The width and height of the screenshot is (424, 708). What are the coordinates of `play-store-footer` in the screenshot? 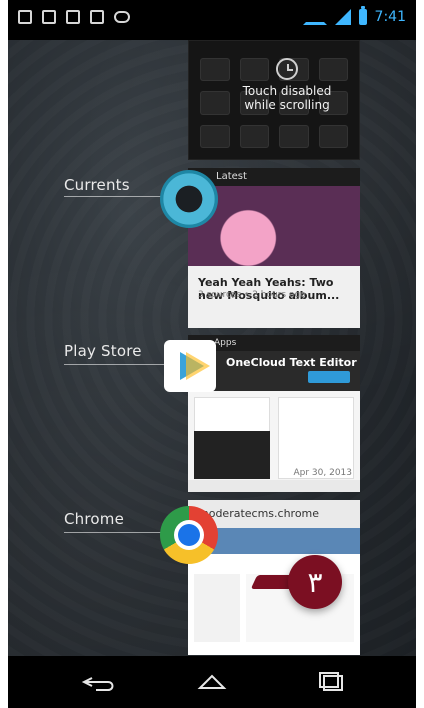 It's located at (274, 486).